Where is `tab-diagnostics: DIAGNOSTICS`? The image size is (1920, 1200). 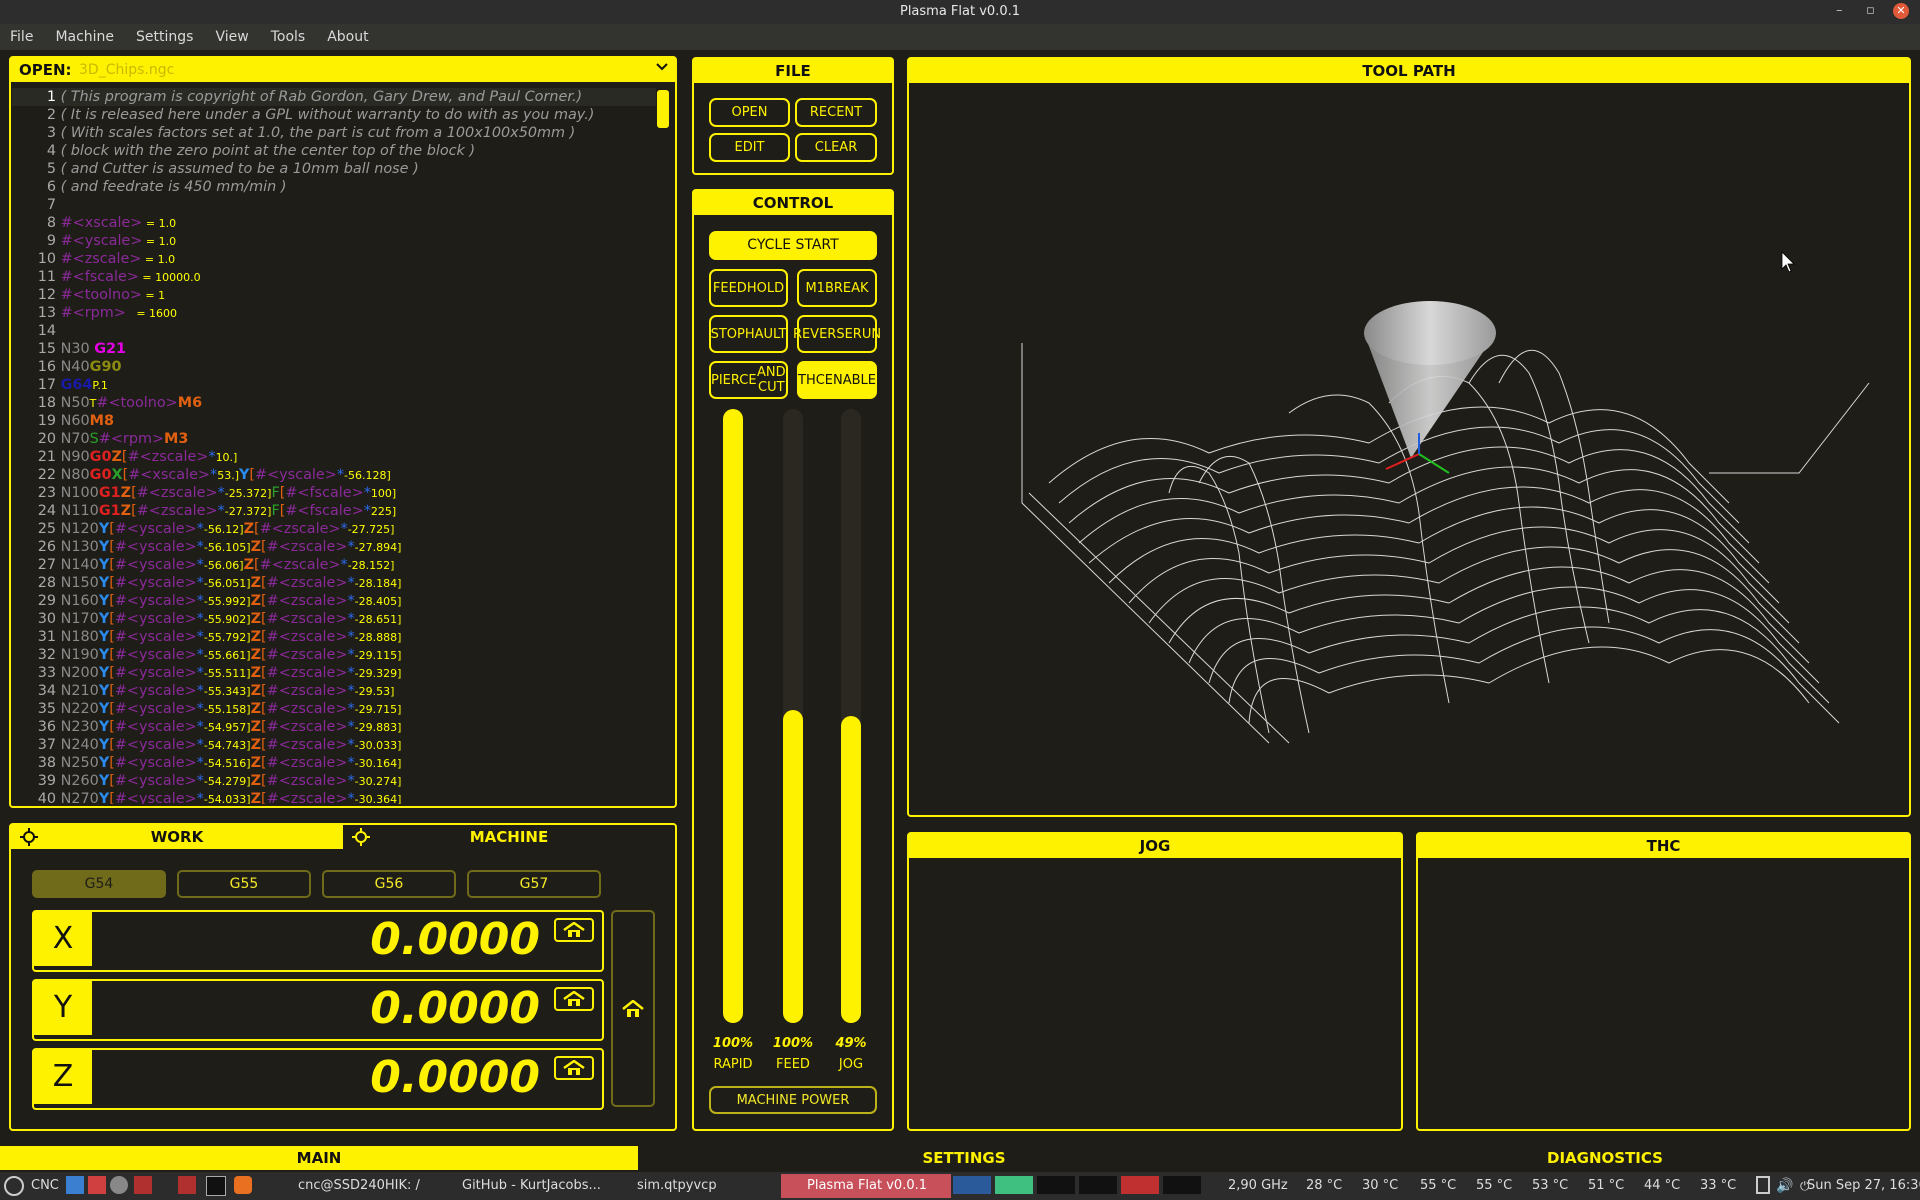
tab-diagnostics: DIAGNOSTICS is located at coordinates (1605, 1158).